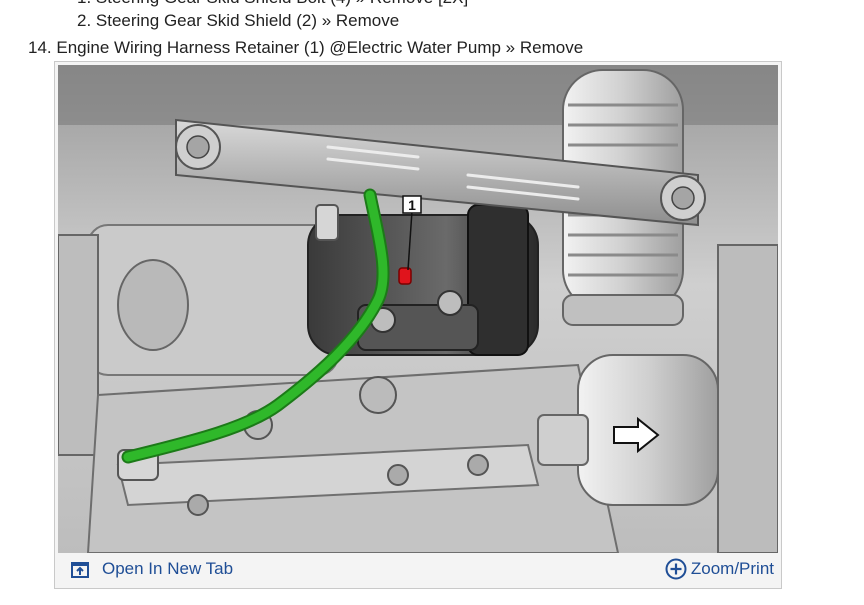  What do you see at coordinates (418, 569) in the screenshot?
I see `figure-footer: Open In New Tab Zoom/Print` at bounding box center [418, 569].